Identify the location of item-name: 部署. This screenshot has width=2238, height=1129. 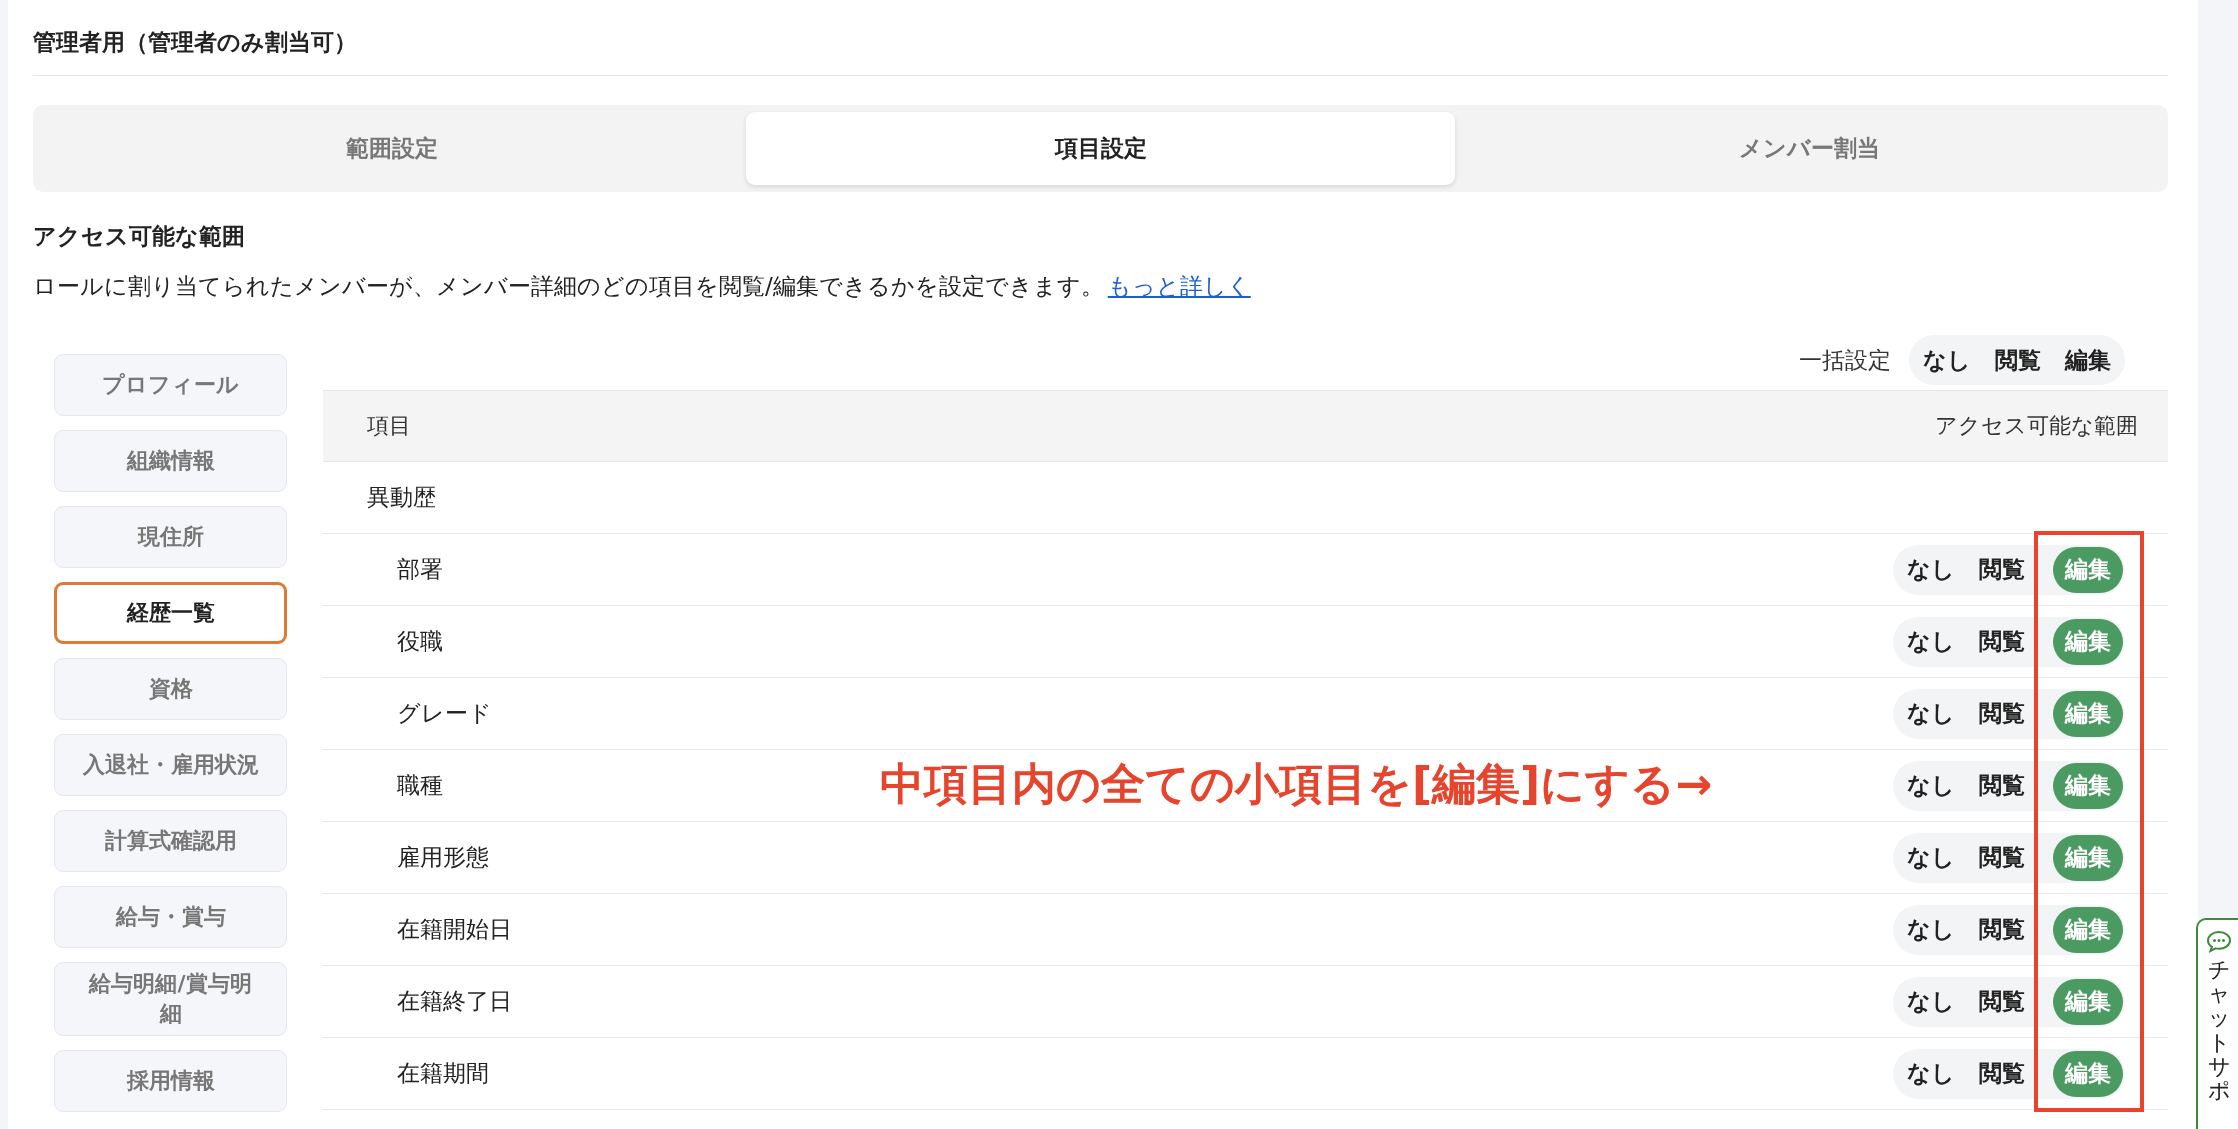
(419, 569).